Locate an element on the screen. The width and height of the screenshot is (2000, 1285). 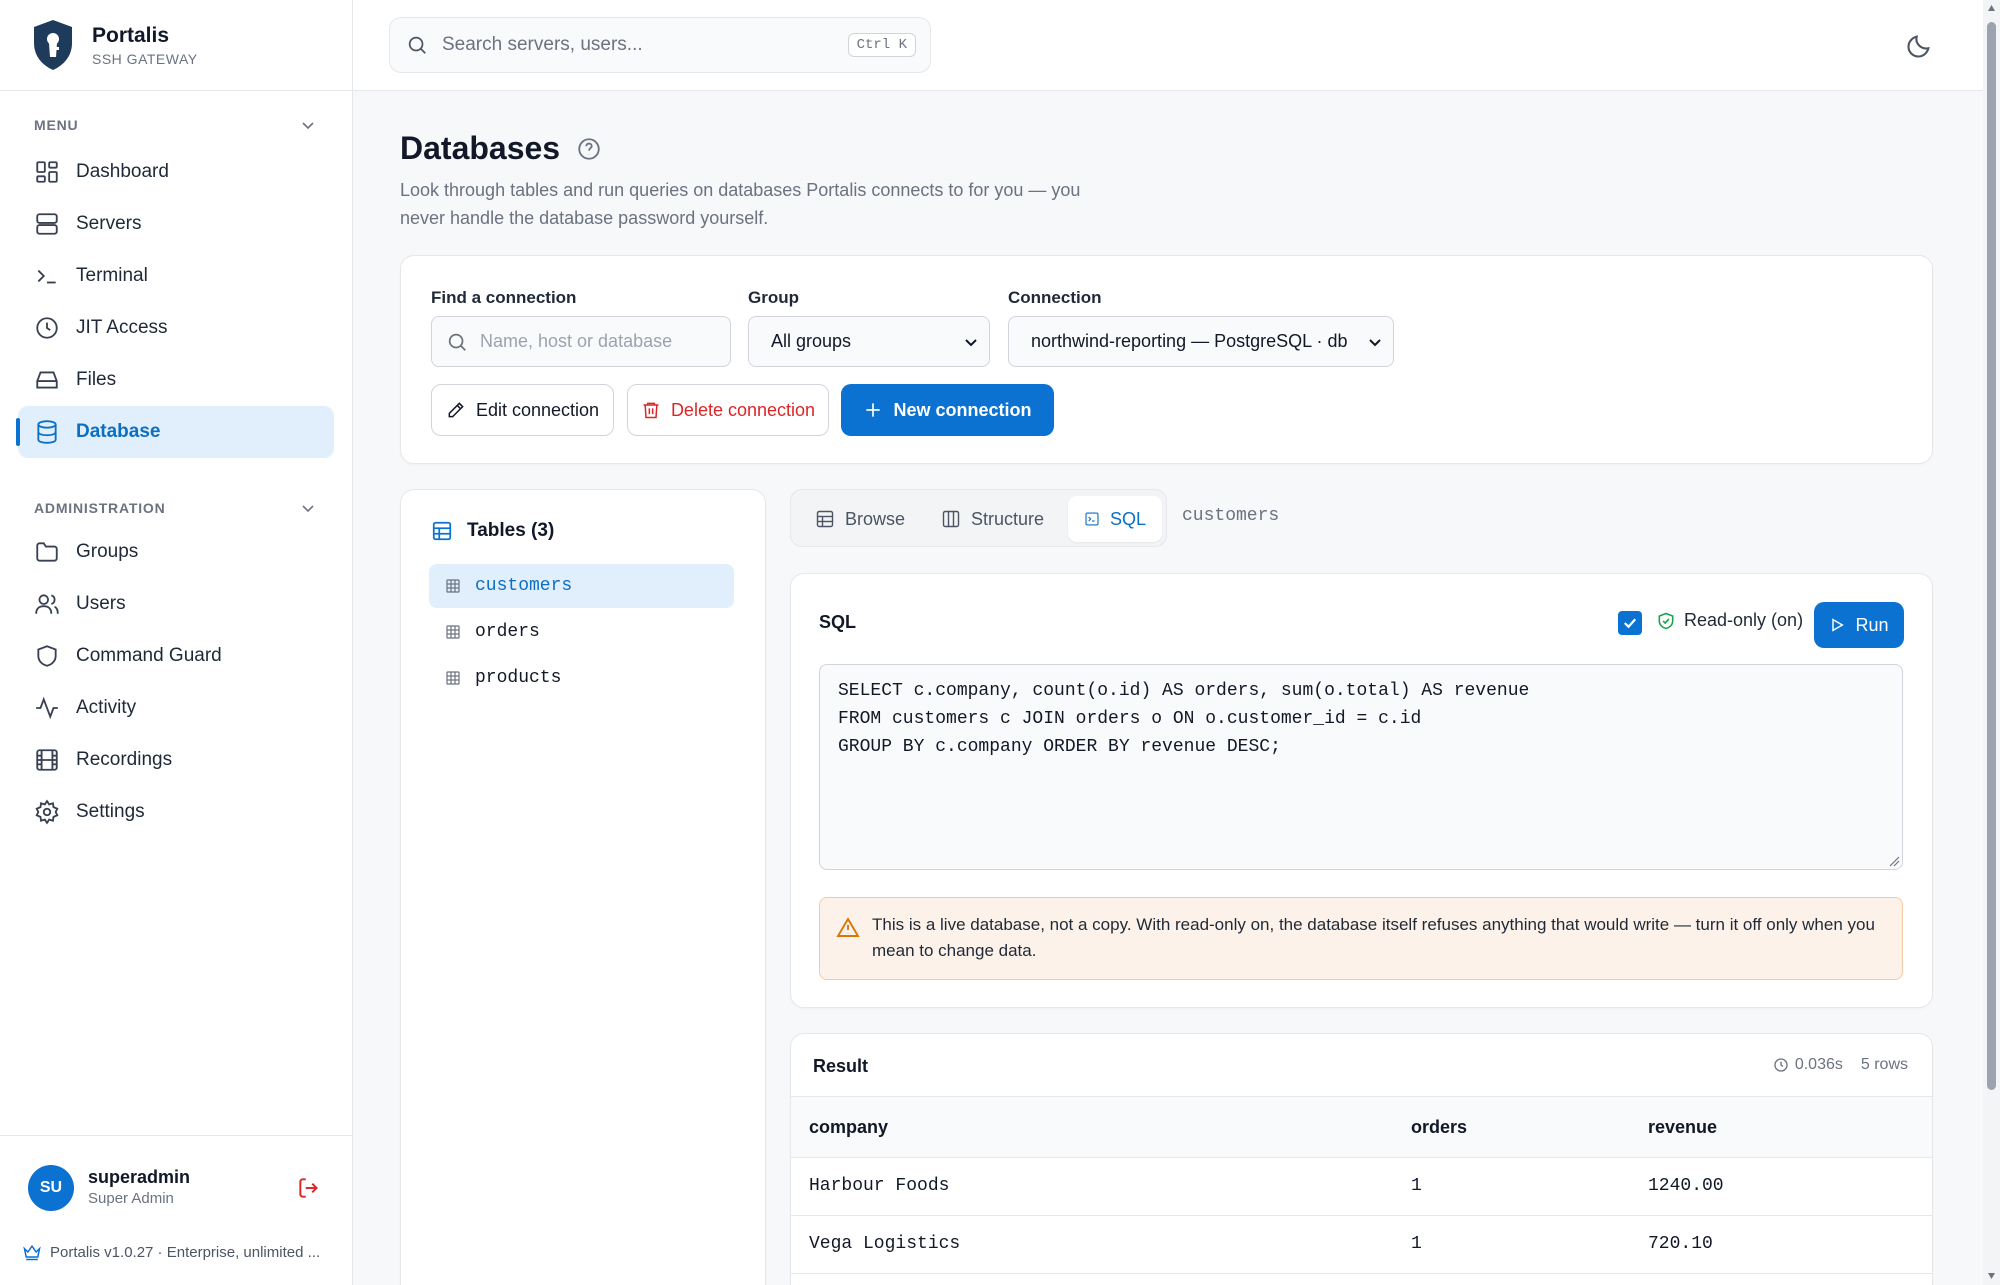
topbar: Search servers, users... Ctrl K is located at coordinates (1168, 45).